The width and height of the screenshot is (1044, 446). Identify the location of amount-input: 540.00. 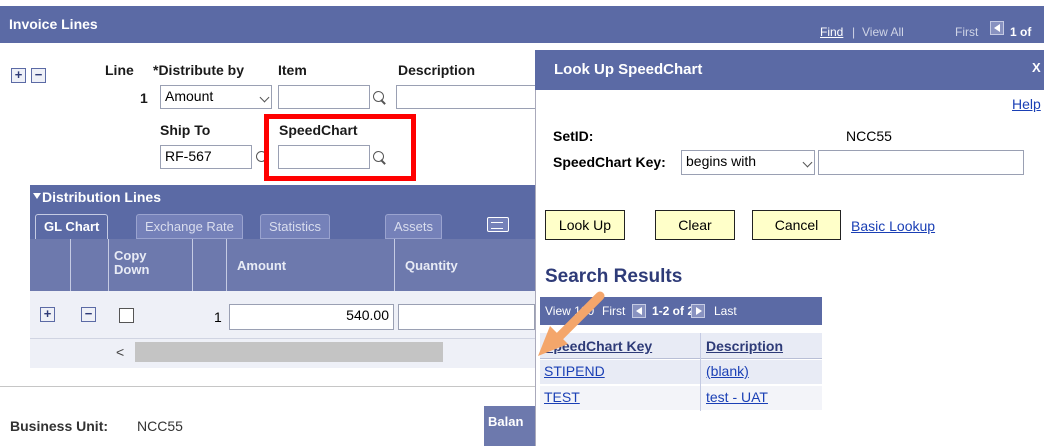
(311, 317).